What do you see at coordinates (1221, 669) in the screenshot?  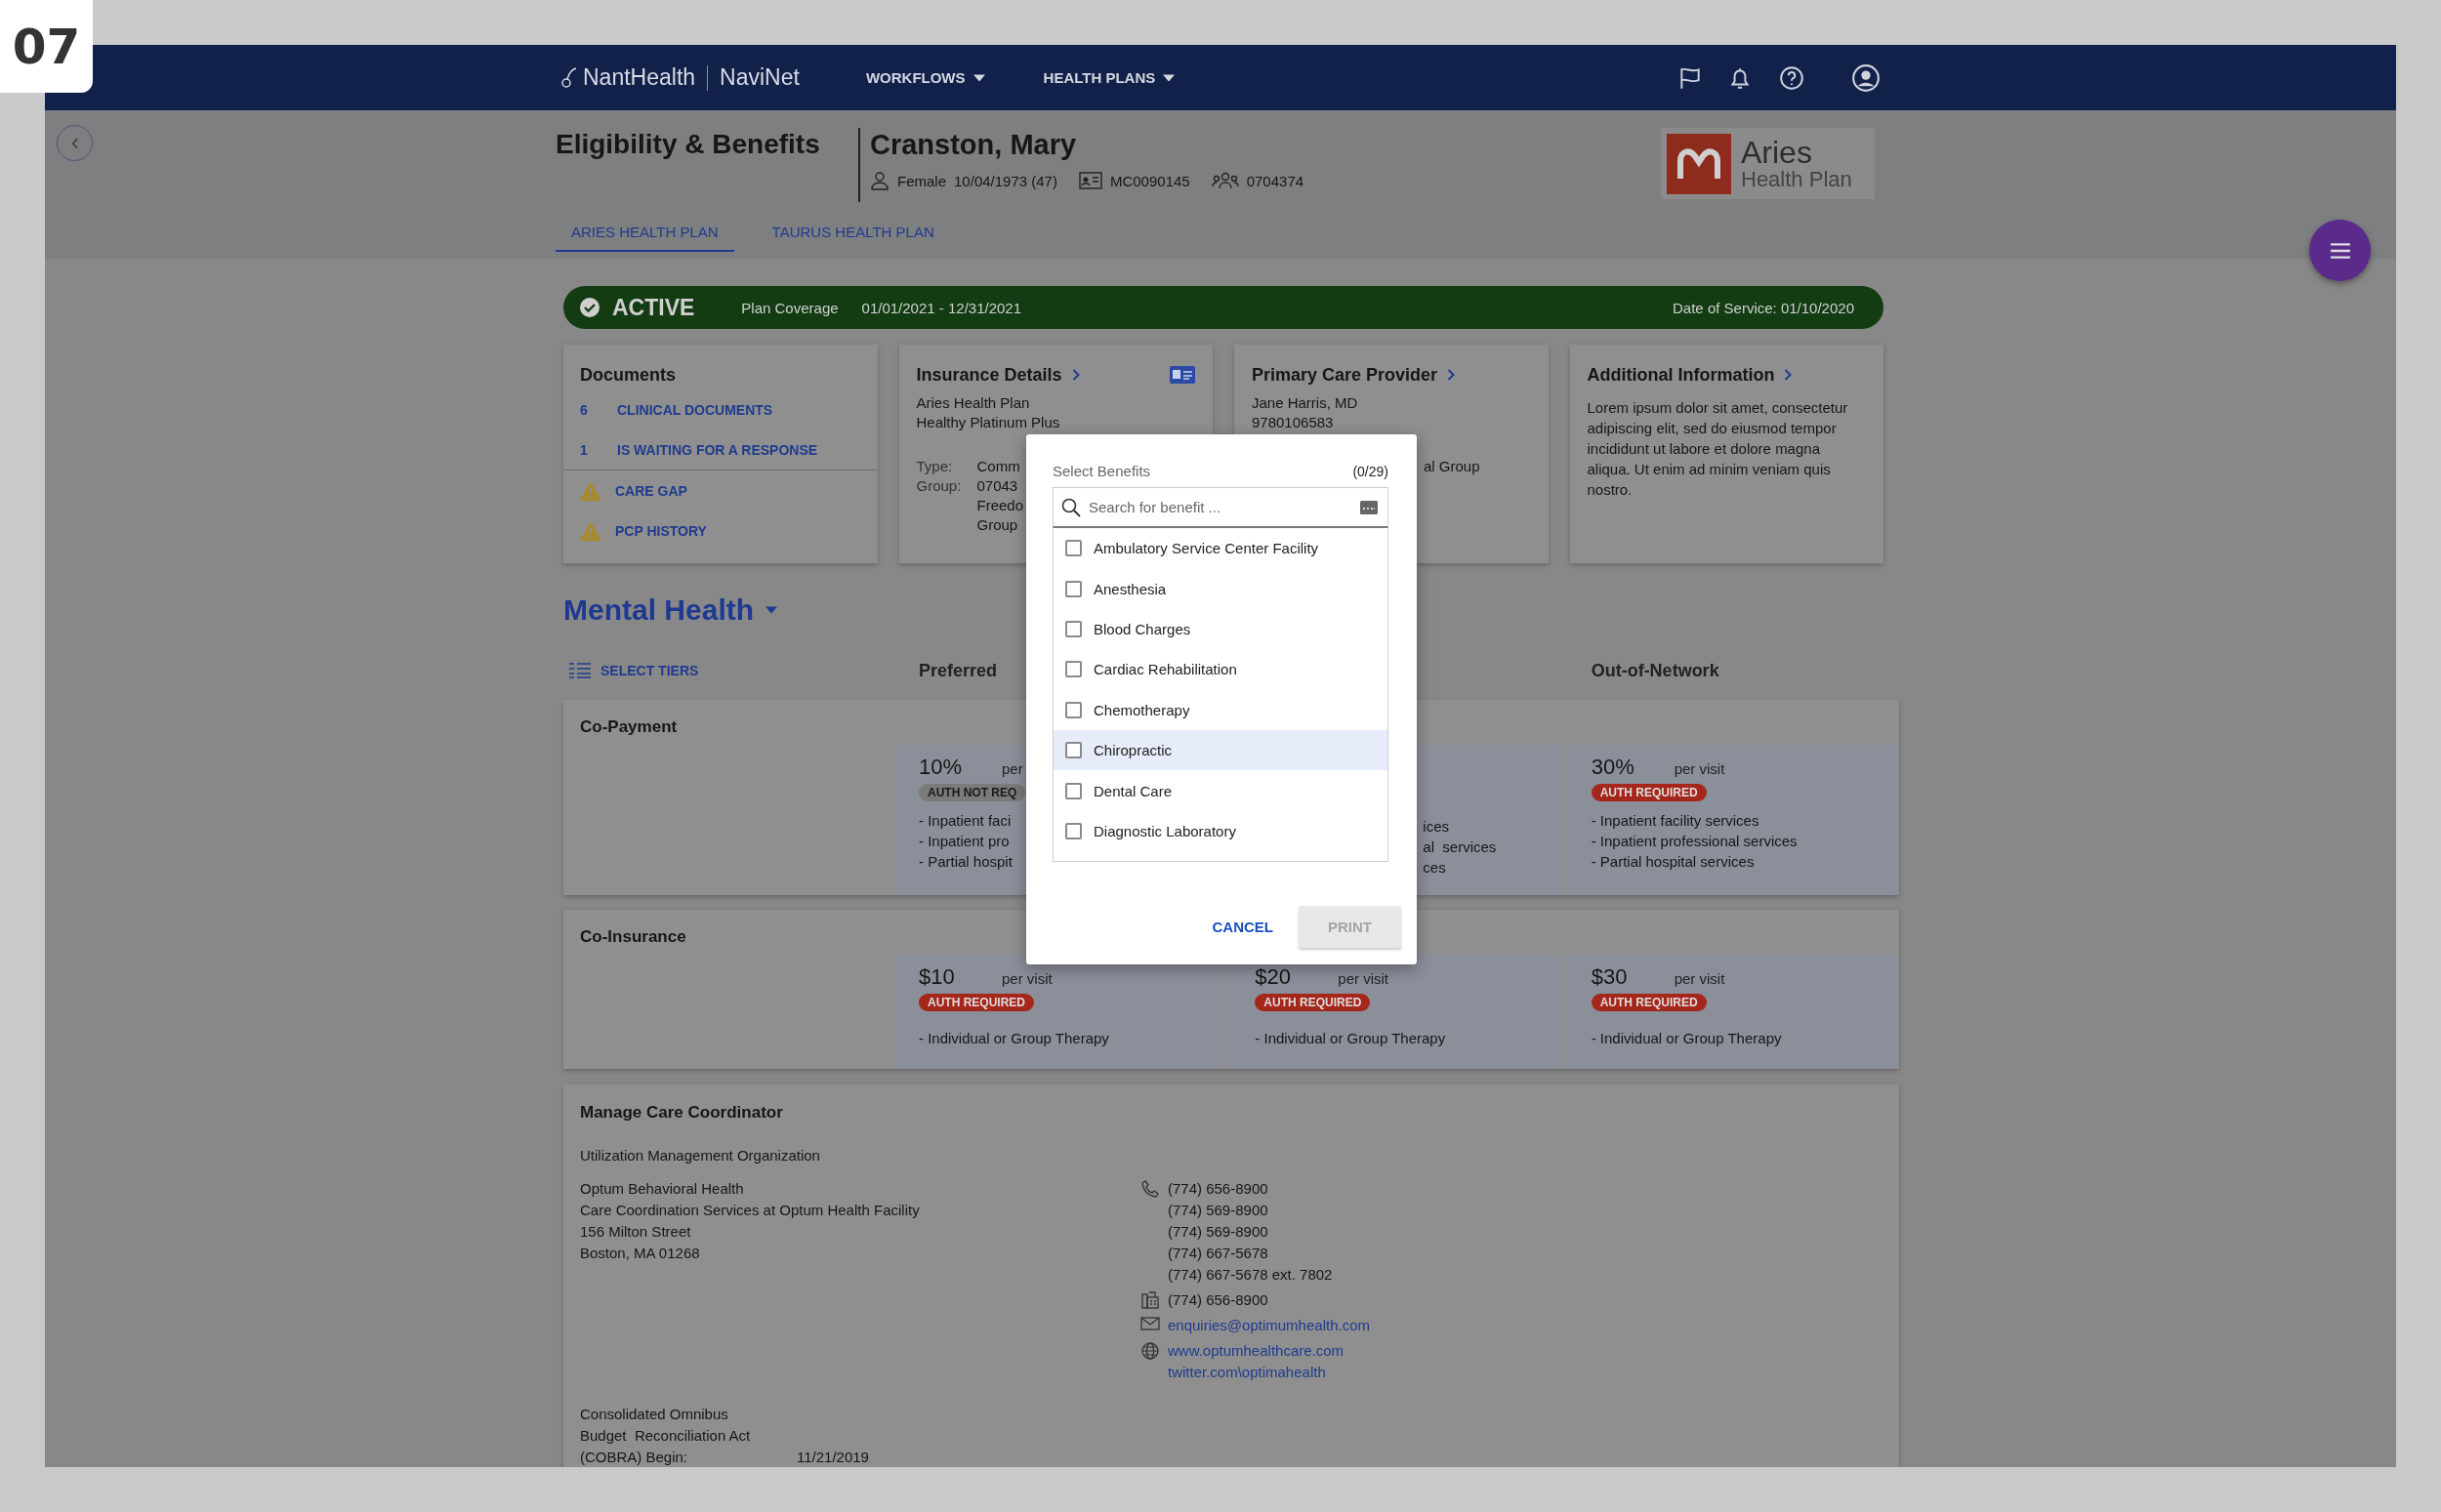 I see `benefit-option: Cardiac Rehabilitation` at bounding box center [1221, 669].